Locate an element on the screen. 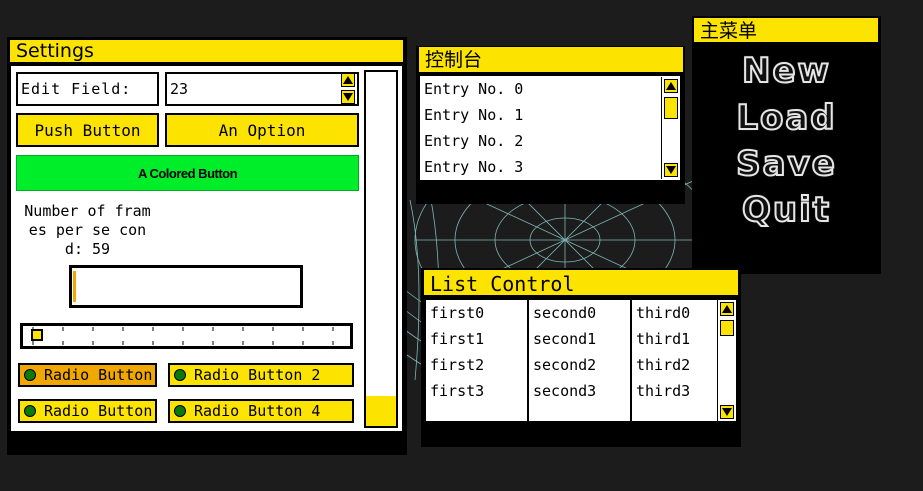  push-button: Push Button is located at coordinates (87, 130).